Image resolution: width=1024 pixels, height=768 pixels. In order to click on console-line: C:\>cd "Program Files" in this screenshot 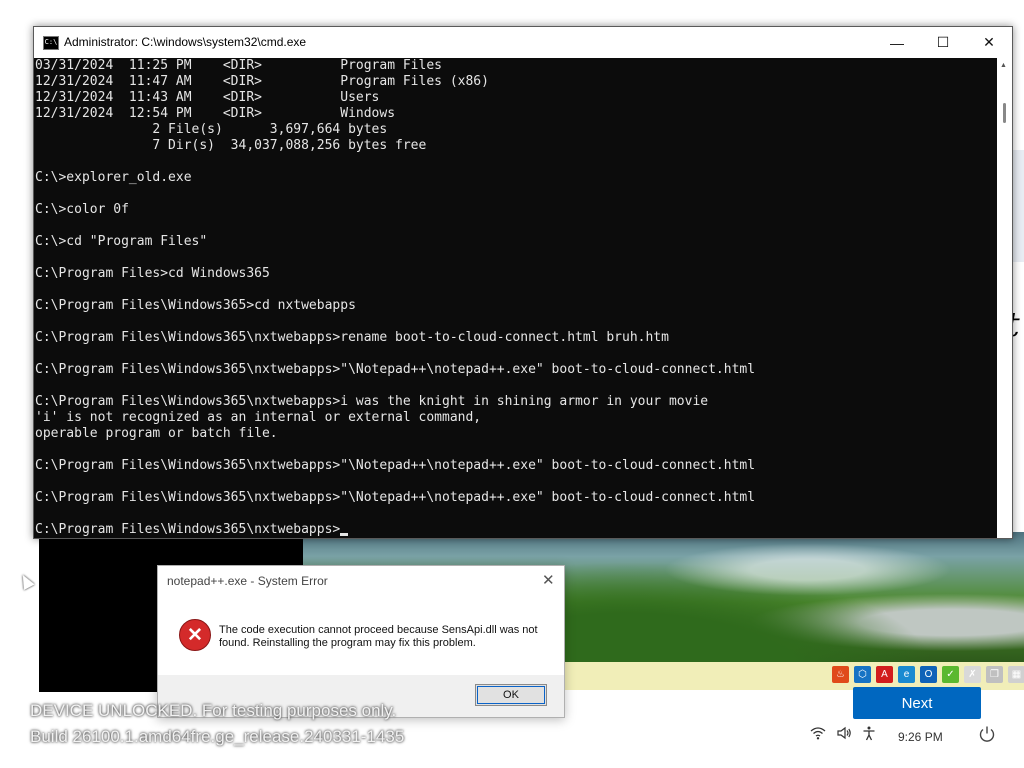, I will do `click(121, 241)`.